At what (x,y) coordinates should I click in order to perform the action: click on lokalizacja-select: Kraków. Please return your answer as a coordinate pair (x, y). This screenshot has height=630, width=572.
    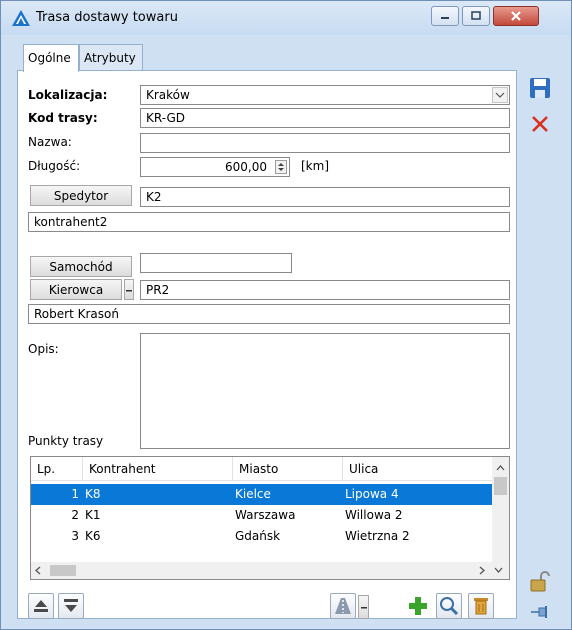
    Looking at the image, I should click on (325, 95).